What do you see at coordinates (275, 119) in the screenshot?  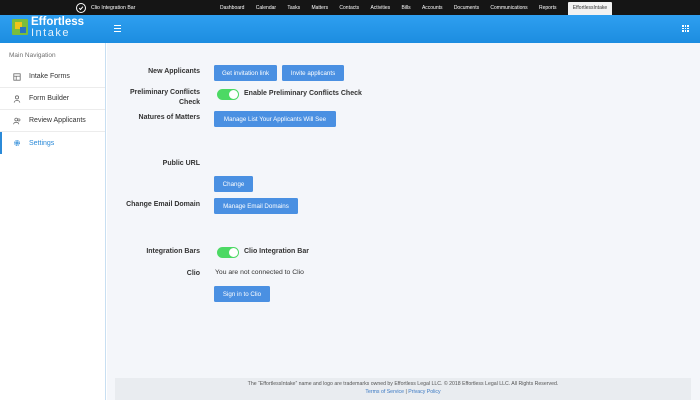 I see `manage-list-button: Manage List Your Applicants Will See` at bounding box center [275, 119].